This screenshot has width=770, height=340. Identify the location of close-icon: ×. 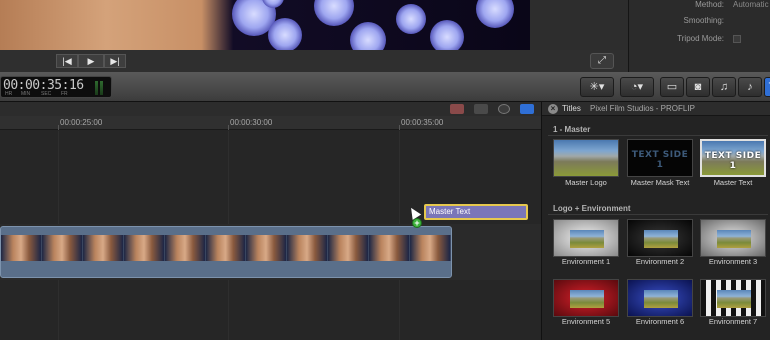
(553, 109).